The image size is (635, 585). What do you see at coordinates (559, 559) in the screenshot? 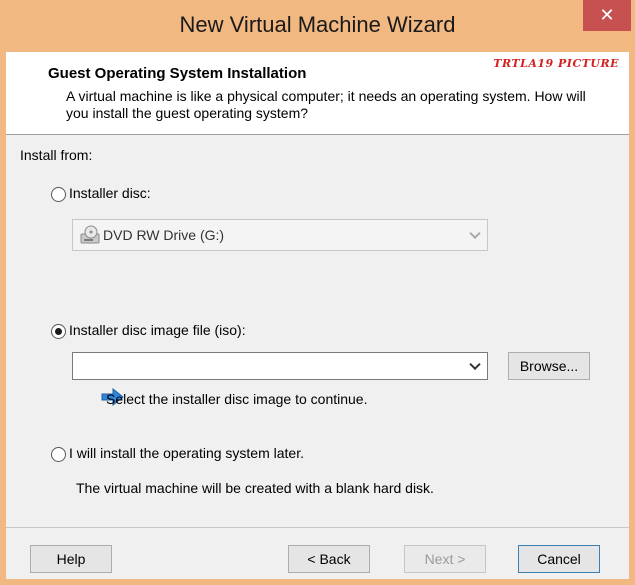
I see `cancel-button: Cancel` at bounding box center [559, 559].